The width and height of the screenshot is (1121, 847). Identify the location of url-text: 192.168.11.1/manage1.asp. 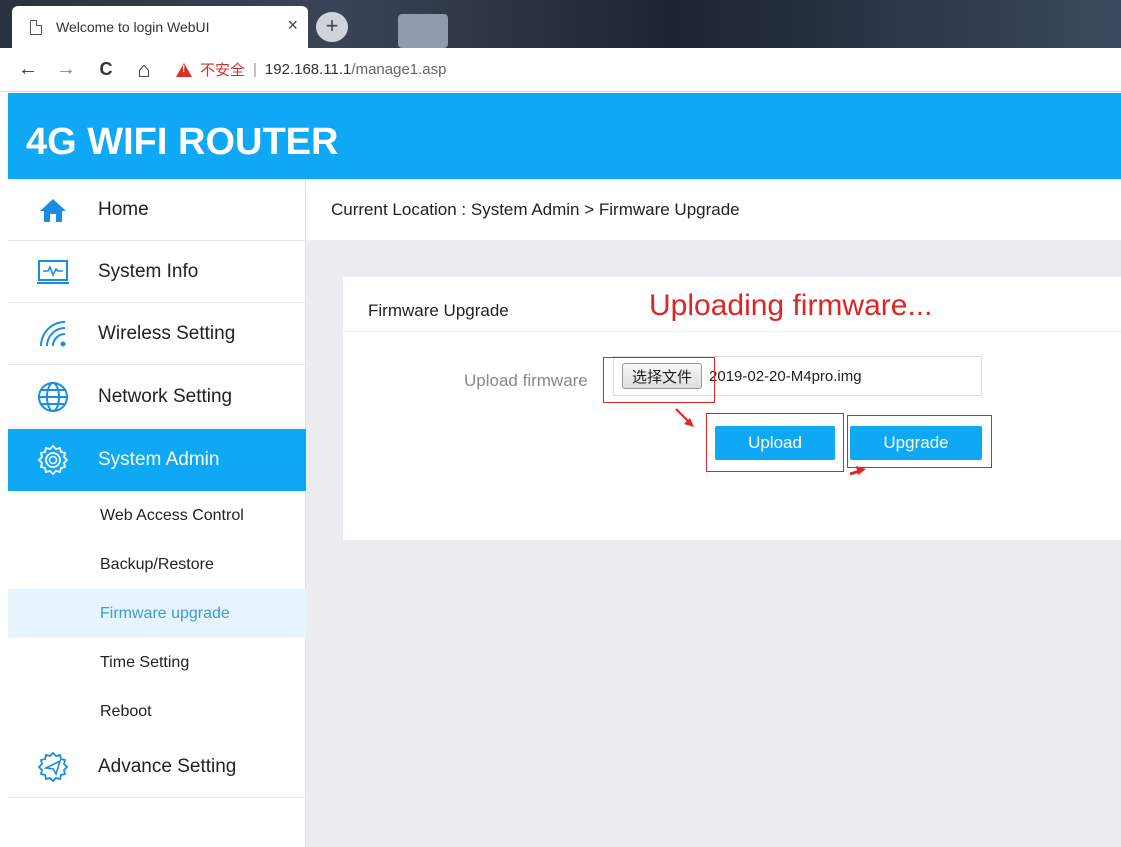
(356, 69).